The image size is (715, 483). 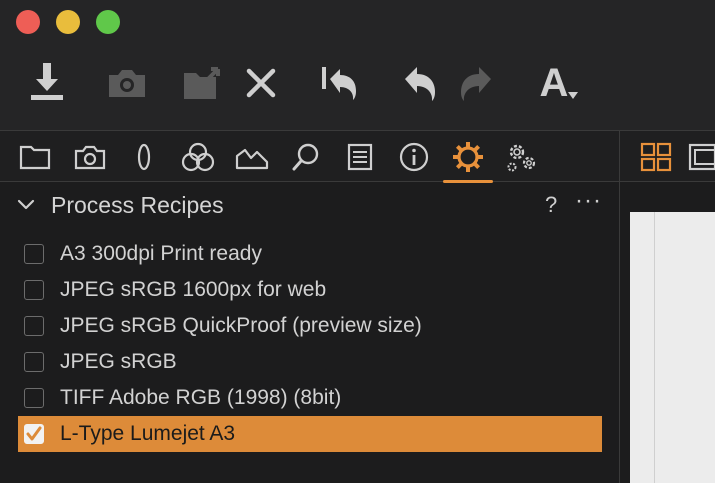 I want to click on tab-output, so click(x=468, y=161).